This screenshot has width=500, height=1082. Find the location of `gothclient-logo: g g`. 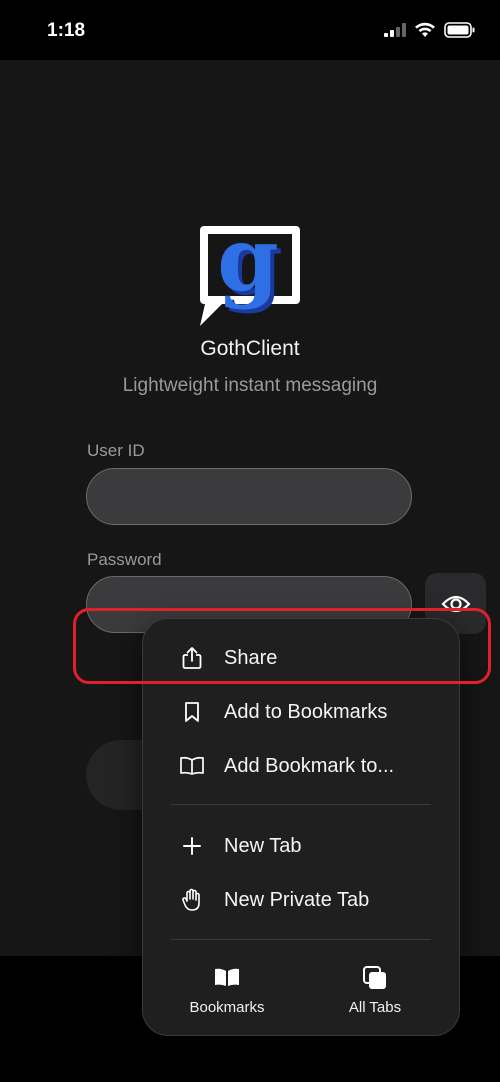

gothclient-logo: g g is located at coordinates (250, 274).